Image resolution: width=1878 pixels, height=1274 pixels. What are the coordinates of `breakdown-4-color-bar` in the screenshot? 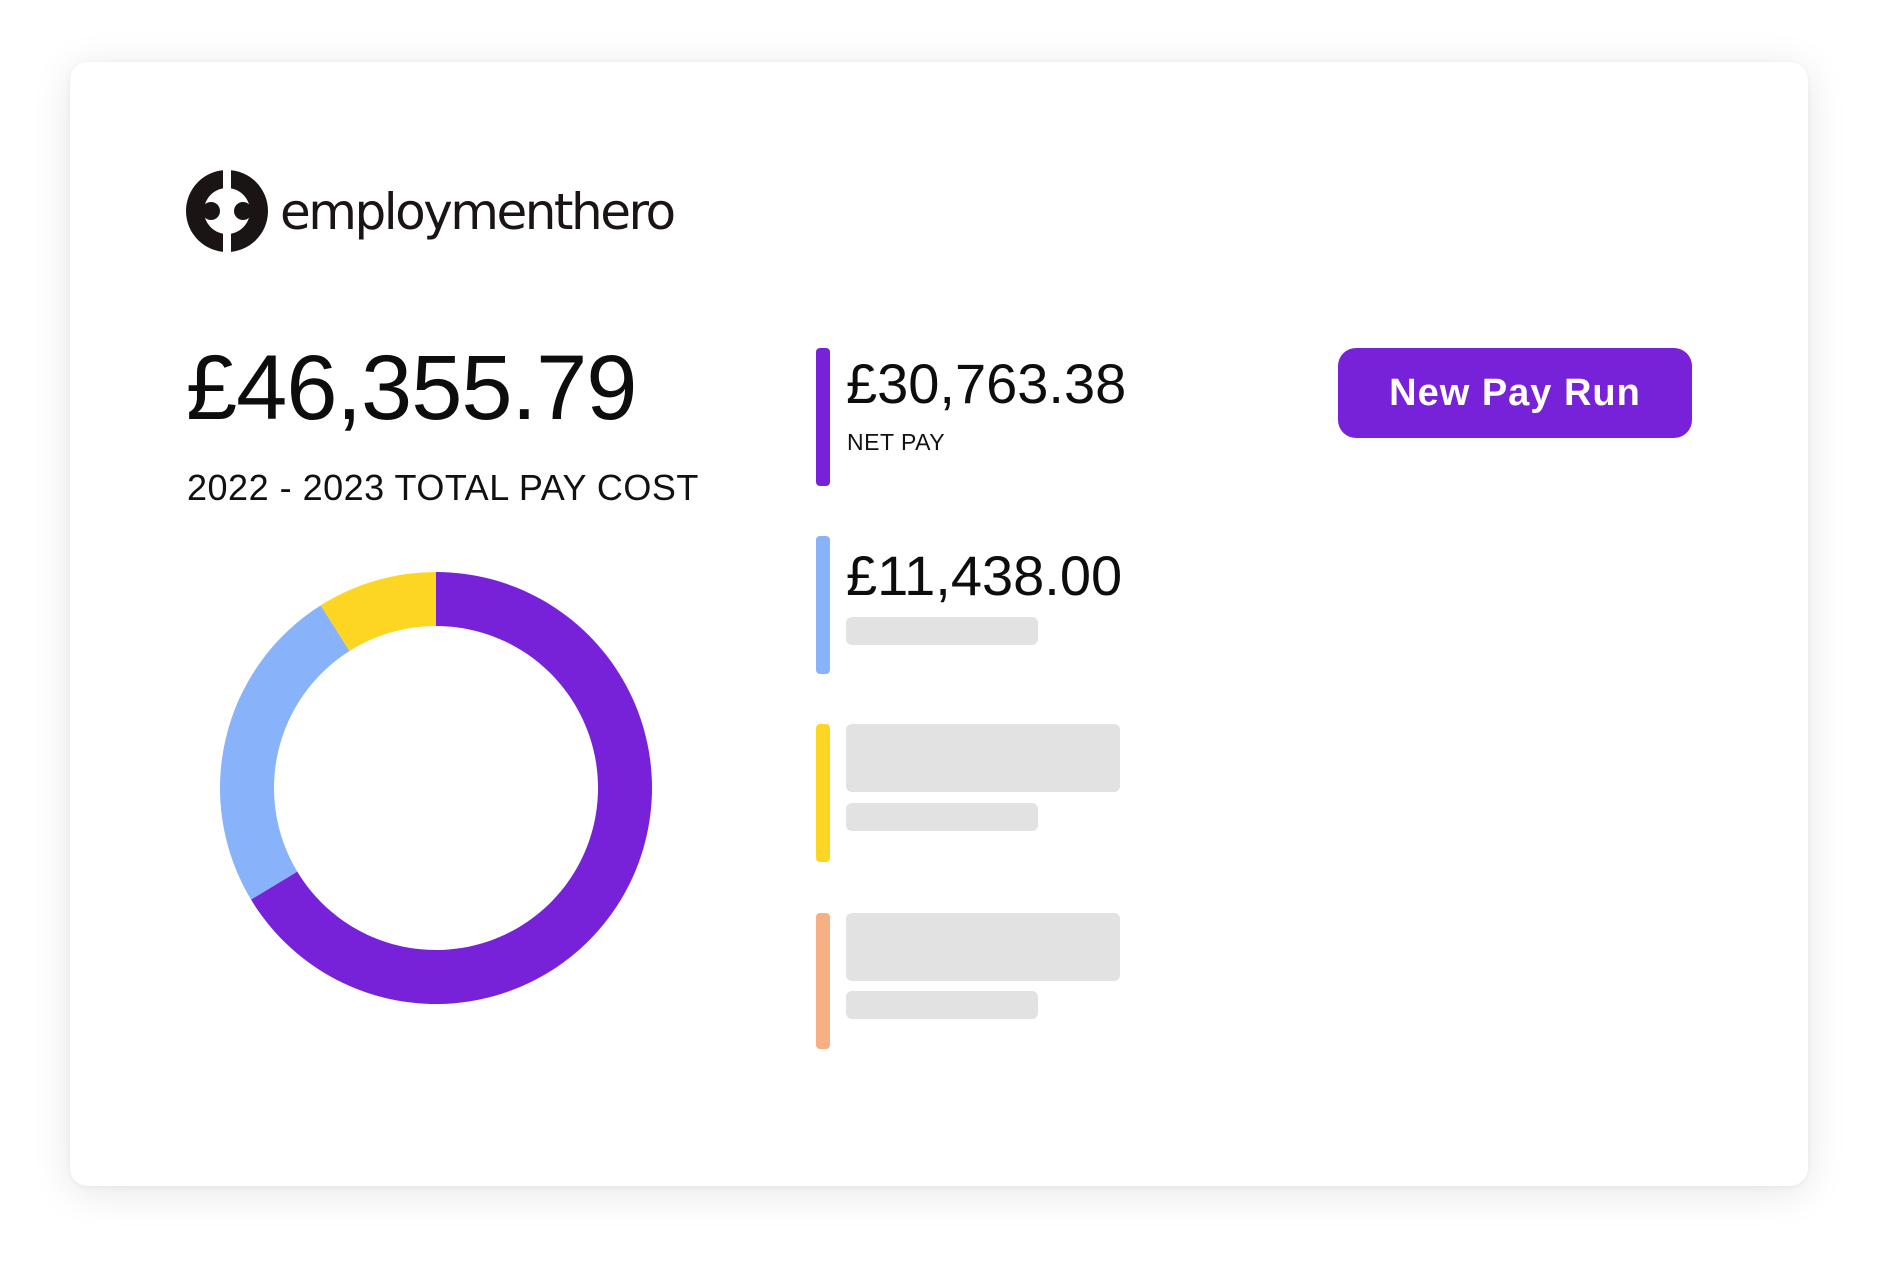 It's located at (823, 981).